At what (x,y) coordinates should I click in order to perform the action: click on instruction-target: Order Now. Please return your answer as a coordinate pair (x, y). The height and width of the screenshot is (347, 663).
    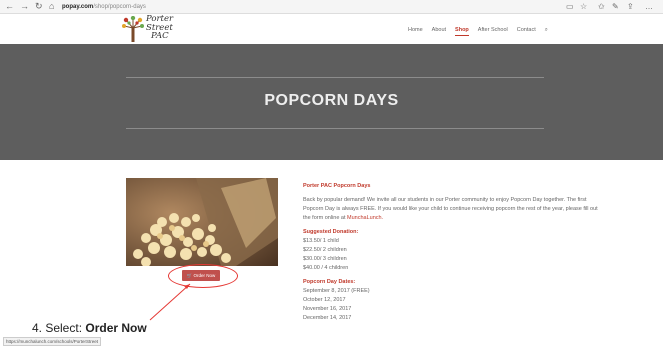
    Looking at the image, I should click on (116, 328).